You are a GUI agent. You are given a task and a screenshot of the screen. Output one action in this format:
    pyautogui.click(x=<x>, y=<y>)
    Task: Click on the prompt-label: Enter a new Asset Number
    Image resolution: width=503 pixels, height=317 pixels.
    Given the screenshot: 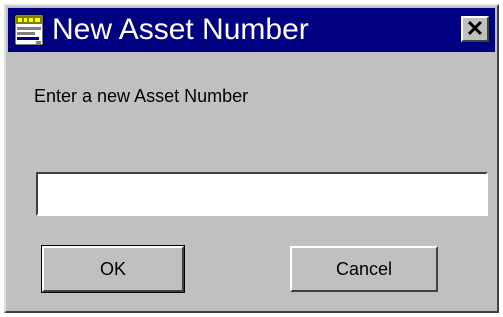 What is the action you would take?
    pyautogui.click(x=141, y=96)
    